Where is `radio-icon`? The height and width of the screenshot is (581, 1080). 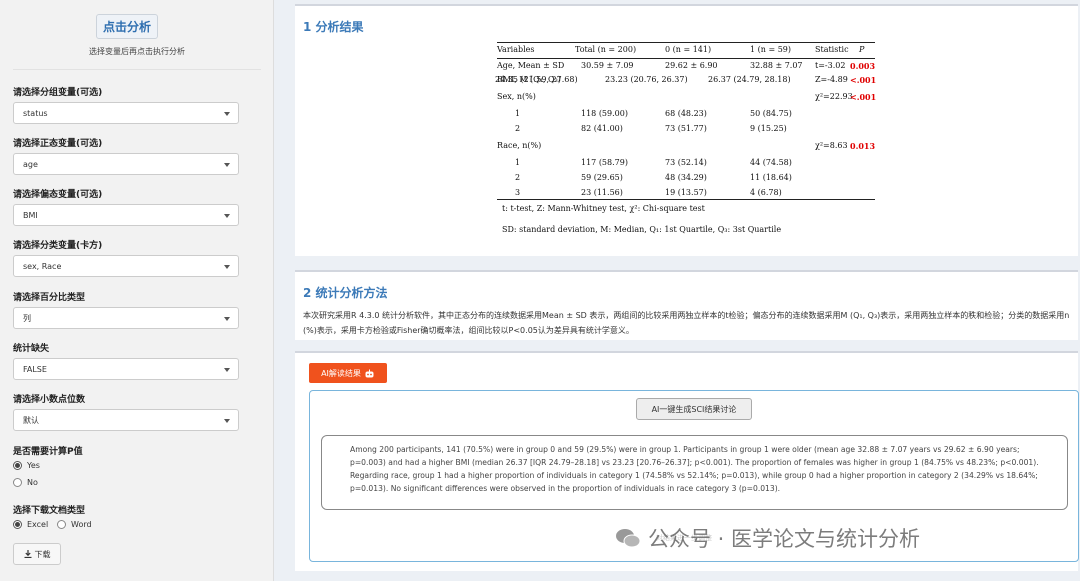
radio-icon is located at coordinates (17, 482).